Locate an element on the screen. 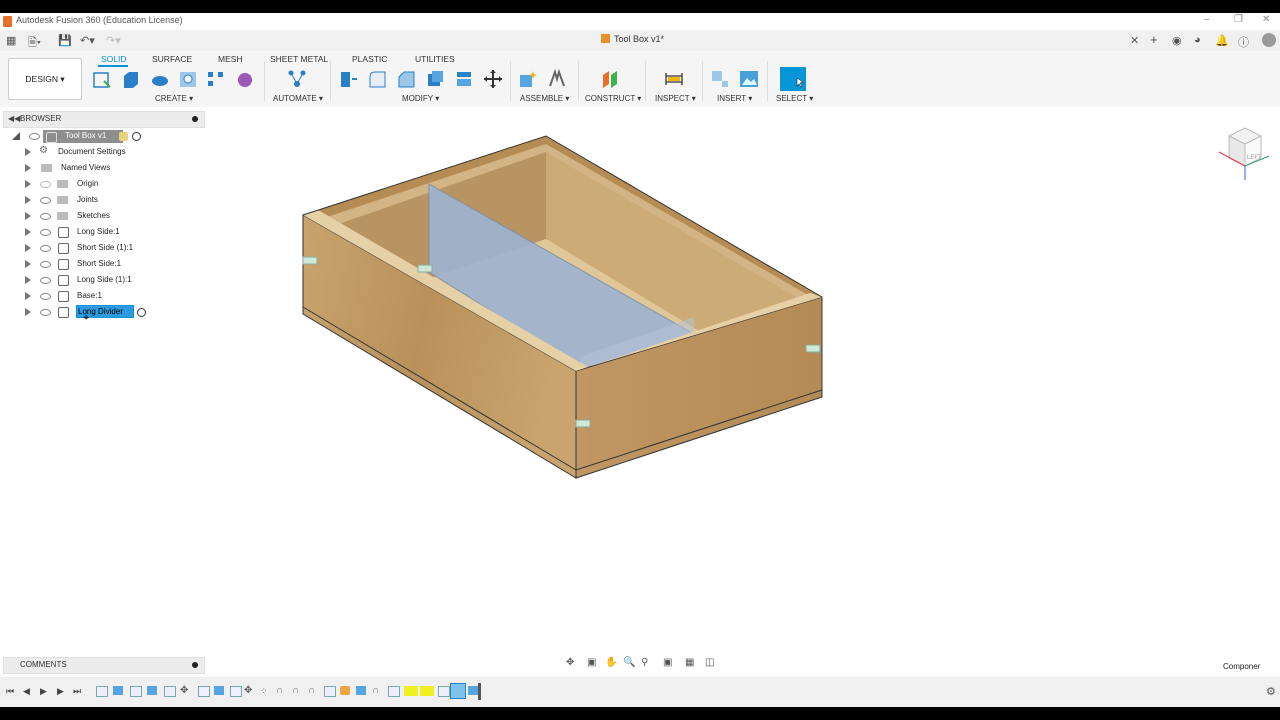  selected-feature-icon is located at coordinates (458, 691).